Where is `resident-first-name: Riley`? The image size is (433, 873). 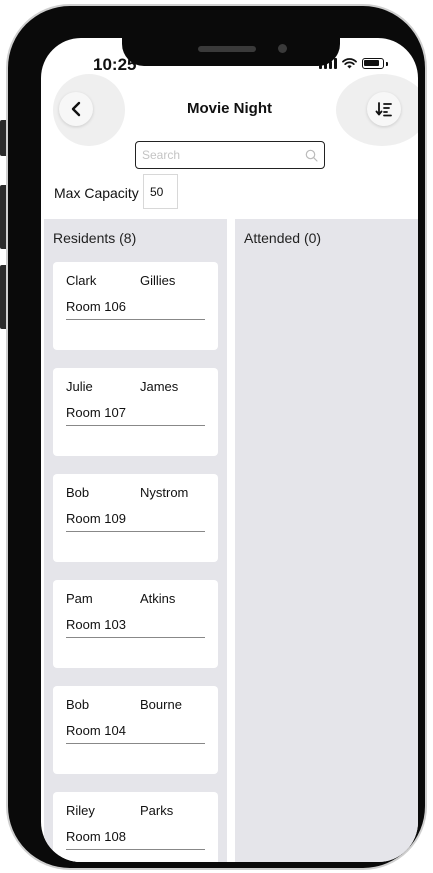 resident-first-name: Riley is located at coordinates (80, 810).